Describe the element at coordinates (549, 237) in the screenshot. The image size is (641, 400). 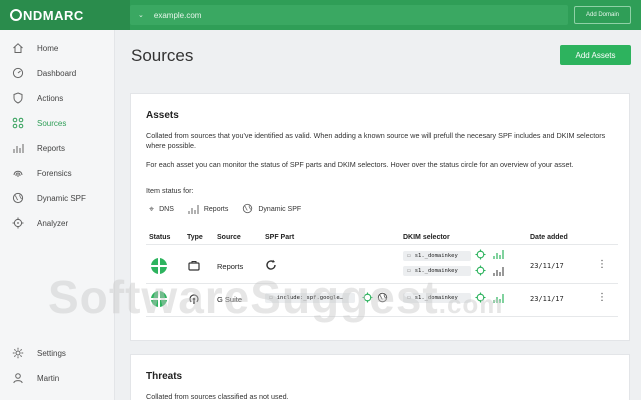
I see `column-header-date-added: Date added` at that location.